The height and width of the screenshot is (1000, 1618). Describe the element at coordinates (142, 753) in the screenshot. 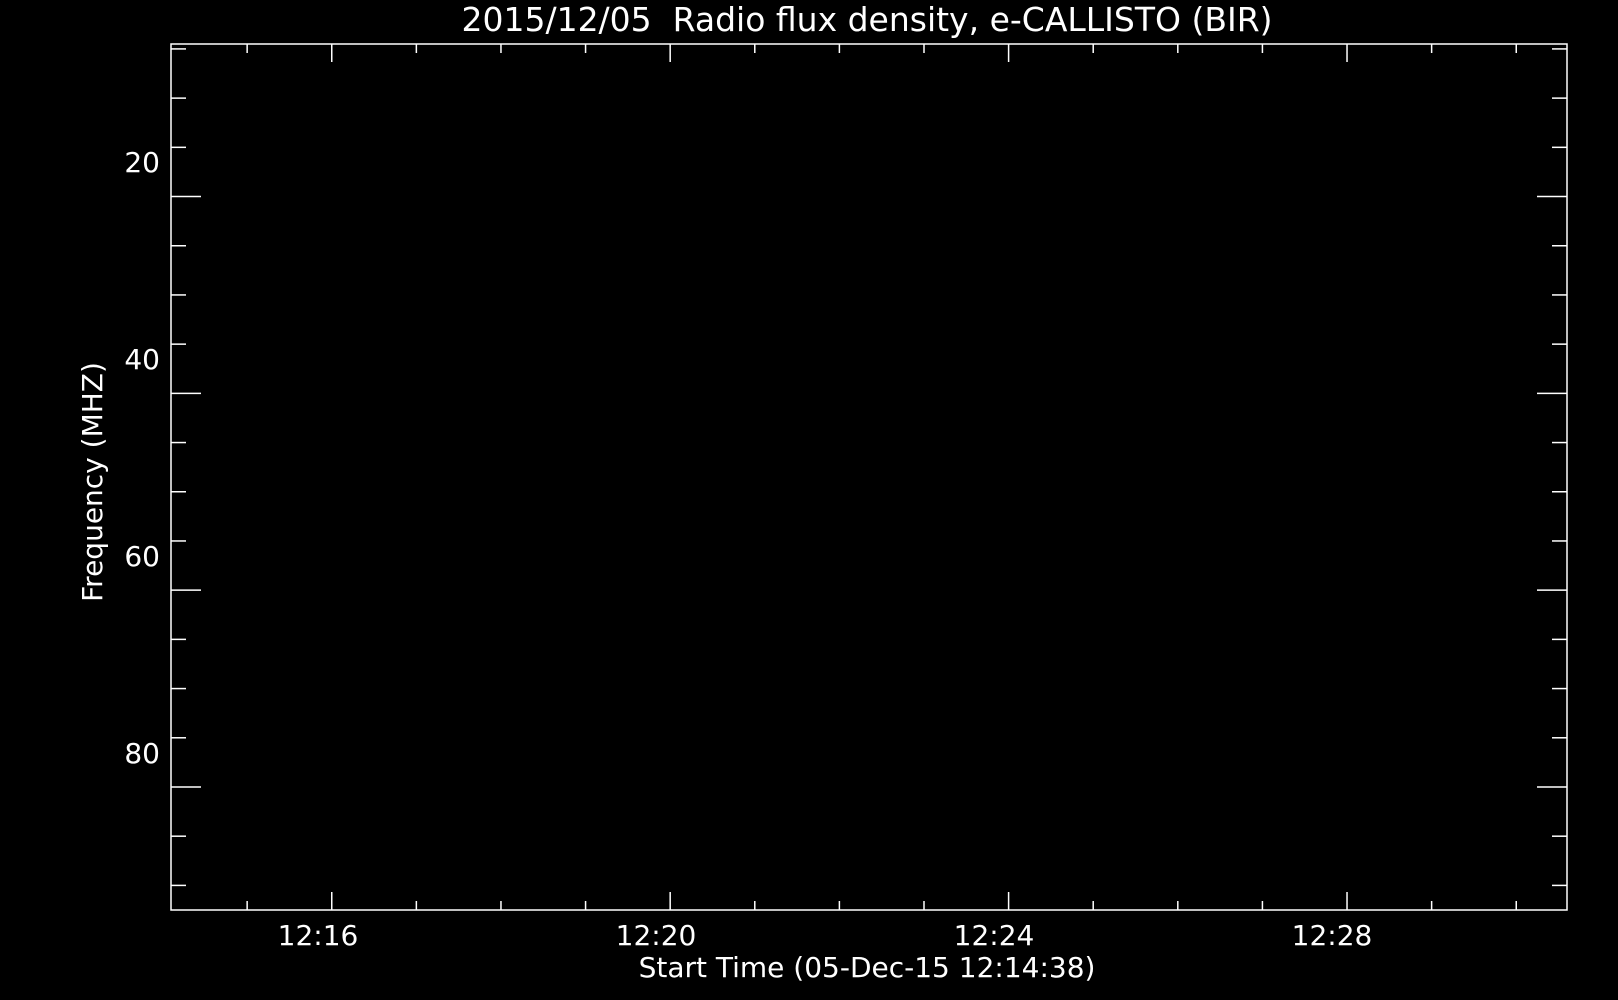

I see `y-tick-label: 80` at that location.